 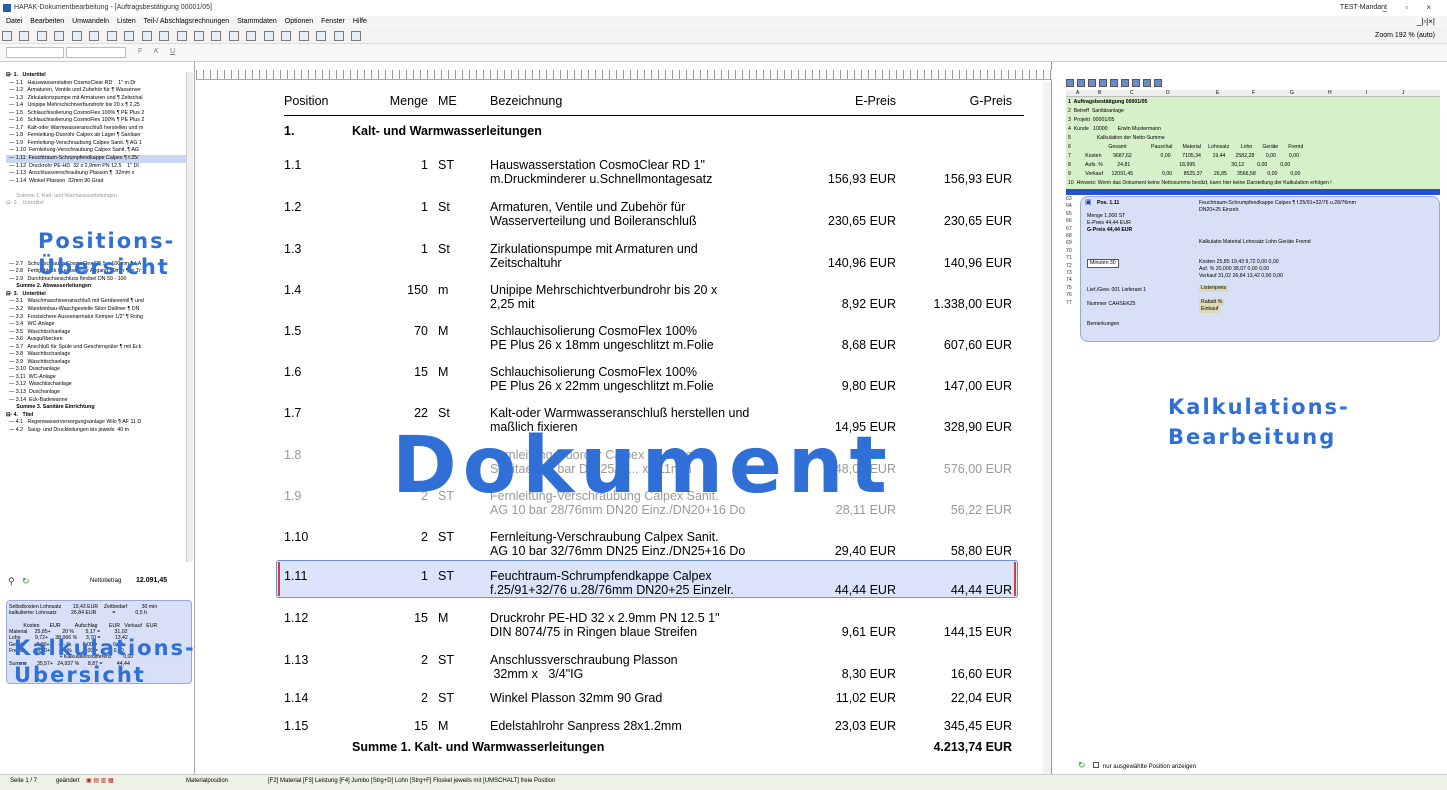 What do you see at coordinates (333, 21) in the screenshot?
I see `menu-fenster: Fenster` at bounding box center [333, 21].